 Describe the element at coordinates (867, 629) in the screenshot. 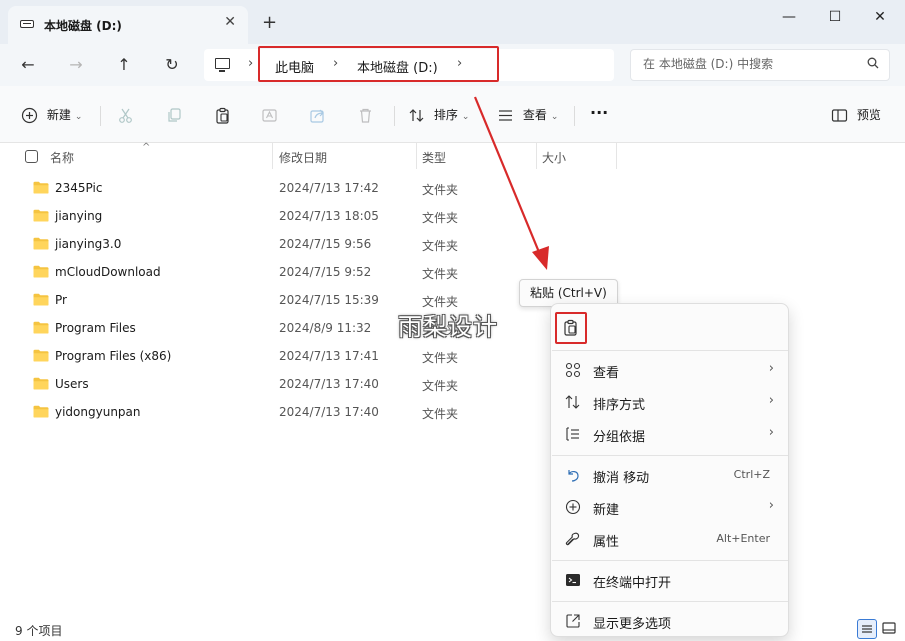

I see `details-view-toggle` at that location.